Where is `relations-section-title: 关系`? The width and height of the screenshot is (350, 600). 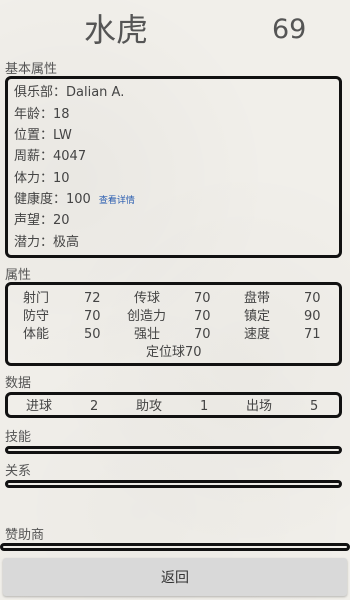
relations-section-title: 关系 is located at coordinates (18, 471).